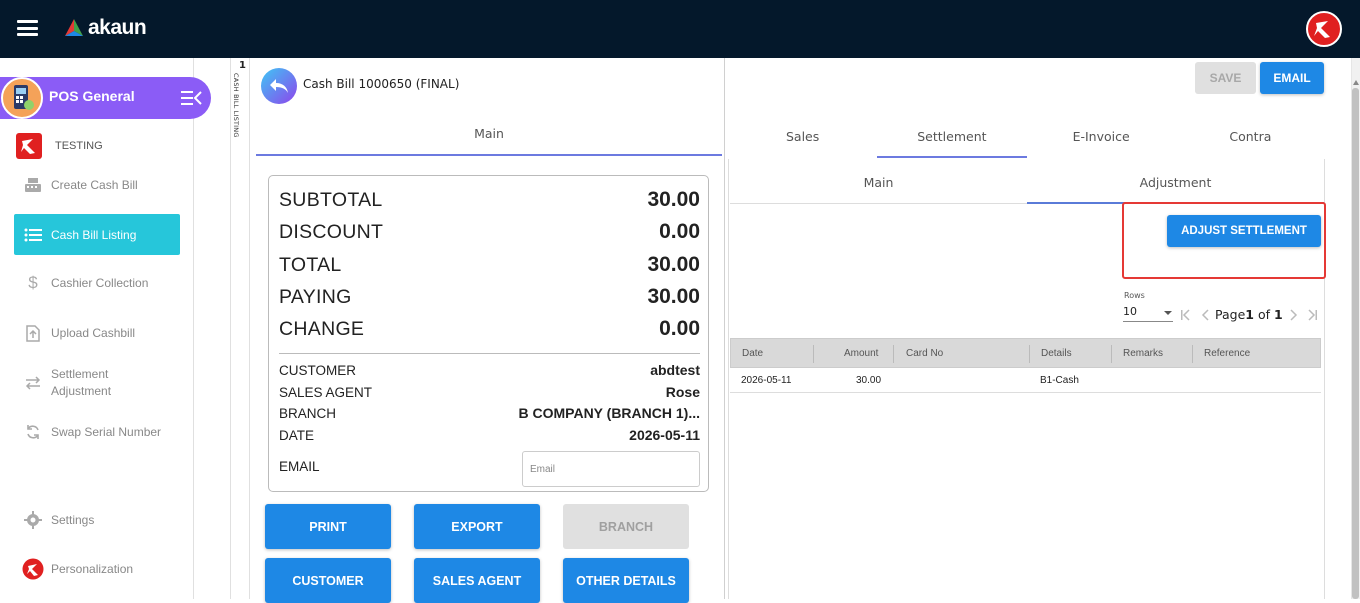 Image resolution: width=1360 pixels, height=603 pixels. What do you see at coordinates (322, 329) in the screenshot?
I see `change-label: CHANGE` at bounding box center [322, 329].